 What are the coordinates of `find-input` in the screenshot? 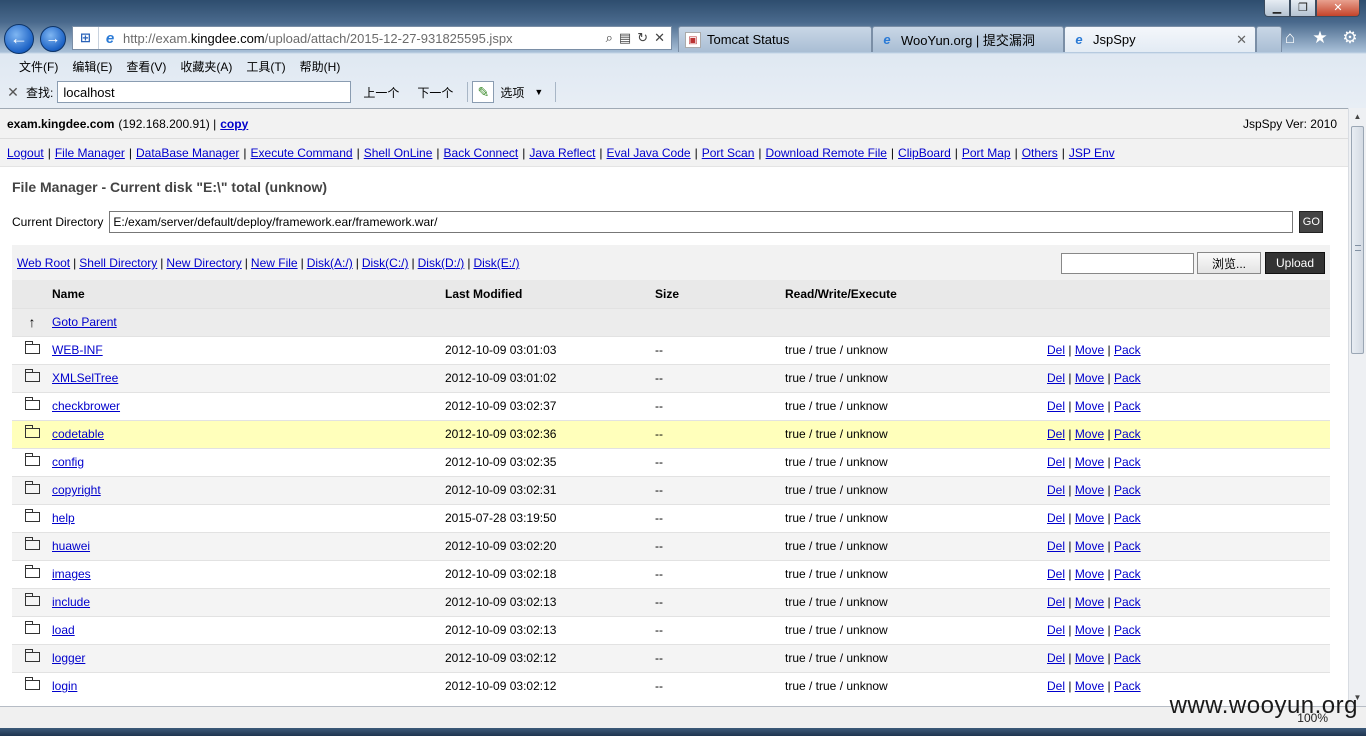 It's located at (204, 92).